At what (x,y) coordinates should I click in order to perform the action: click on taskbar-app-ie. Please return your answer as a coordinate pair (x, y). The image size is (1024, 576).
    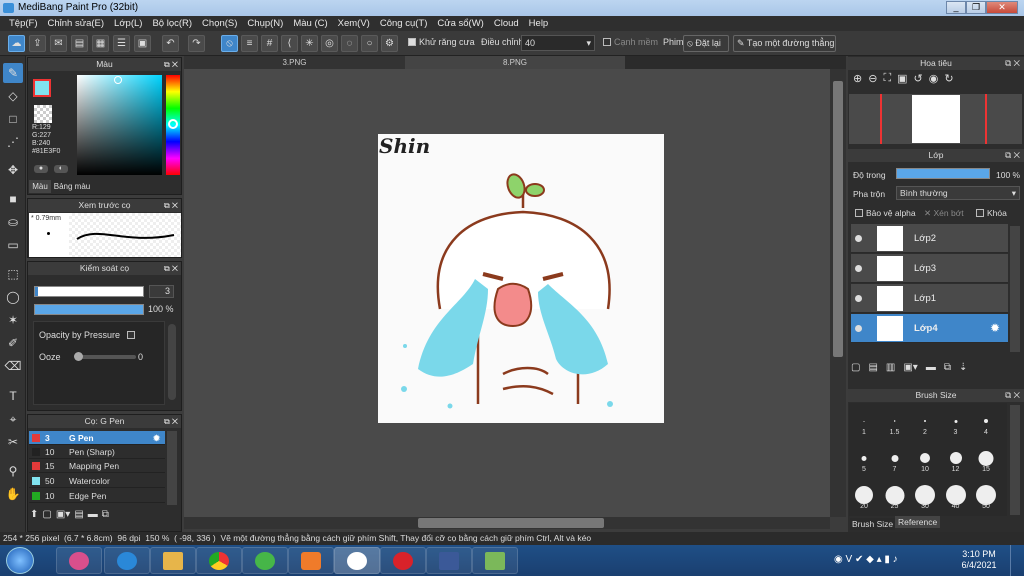
    Looking at the image, I should click on (127, 560).